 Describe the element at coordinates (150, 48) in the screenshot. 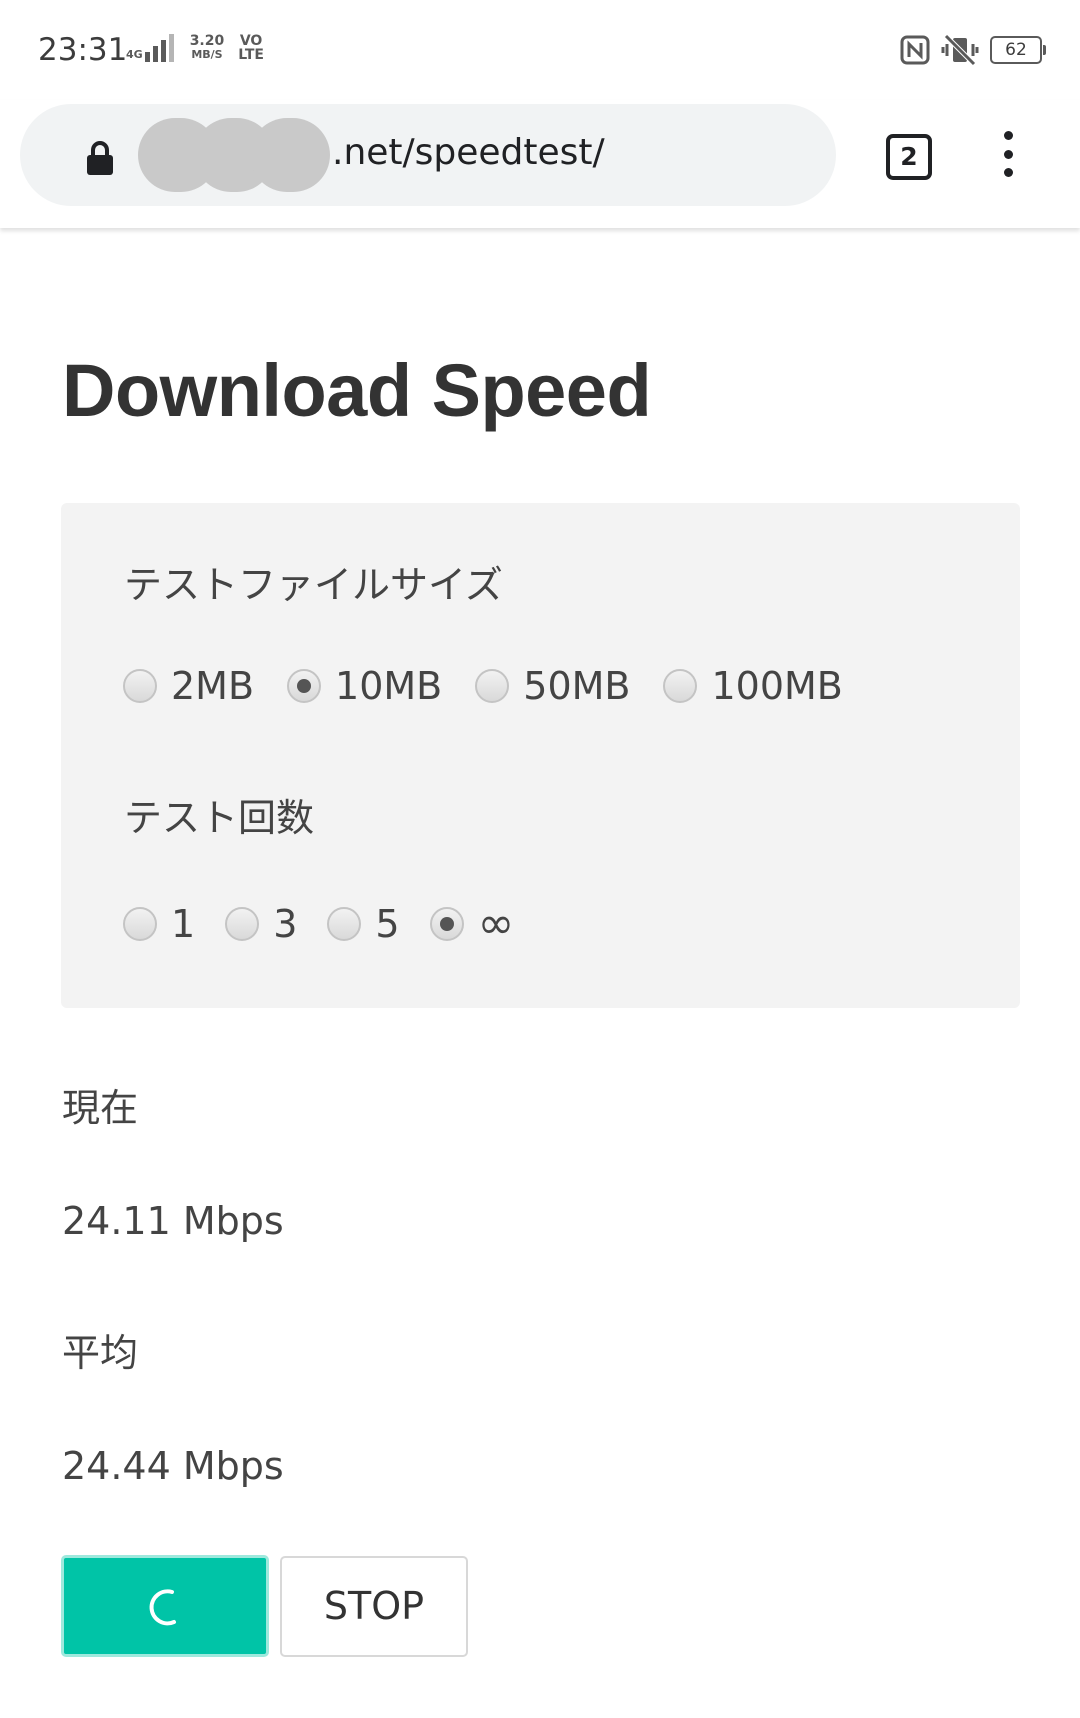

I see `signal-icon: 4G` at that location.